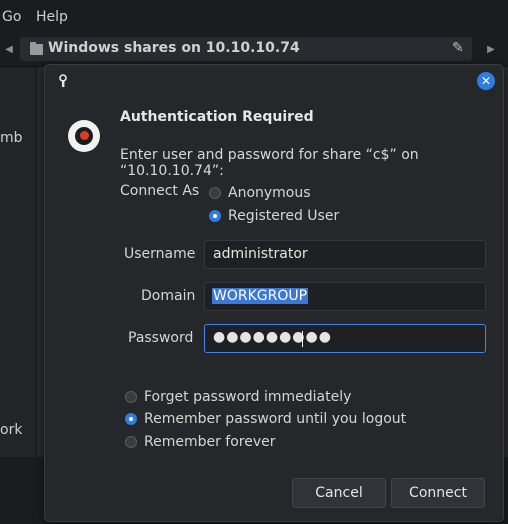 The width and height of the screenshot is (508, 524). I want to click on scroll-left-icon: ◀, so click(9, 50).